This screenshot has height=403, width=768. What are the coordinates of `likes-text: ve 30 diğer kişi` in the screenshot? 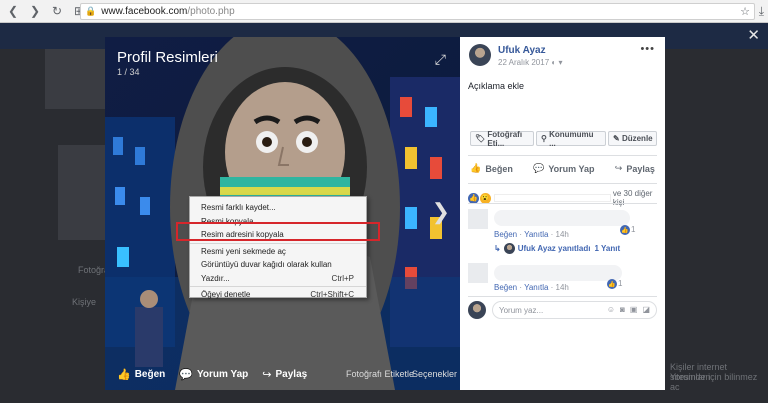 It's located at (632, 198).